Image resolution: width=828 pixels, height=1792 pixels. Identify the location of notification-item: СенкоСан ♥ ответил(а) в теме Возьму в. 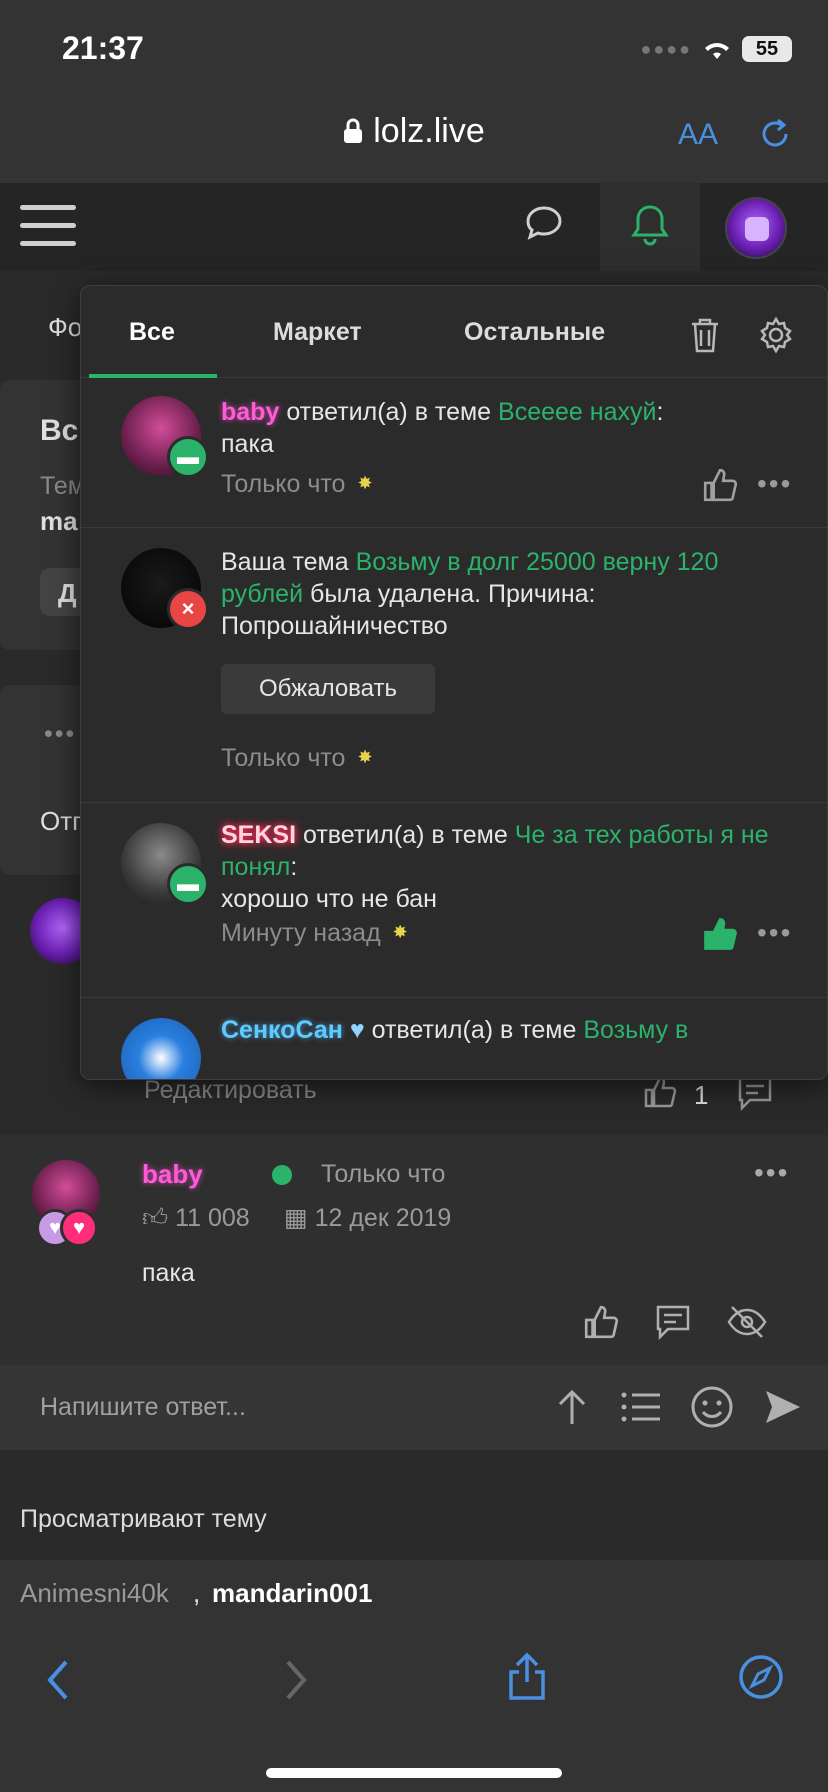
(454, 1038).